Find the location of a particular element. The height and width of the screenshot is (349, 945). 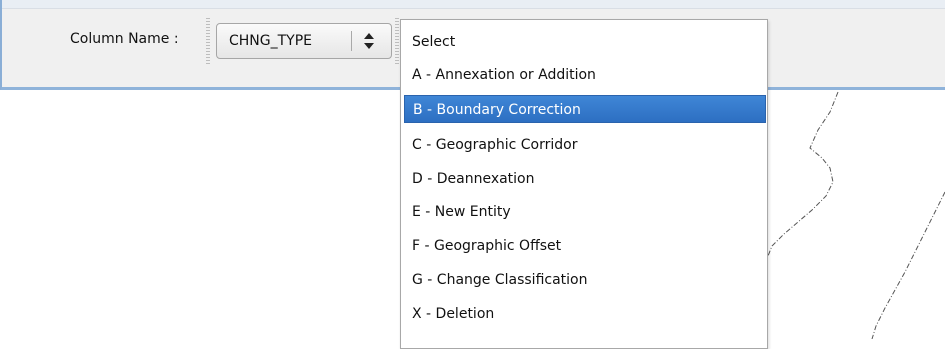

option-geographic-corridor: C - Geographic Corridor is located at coordinates (585, 145).